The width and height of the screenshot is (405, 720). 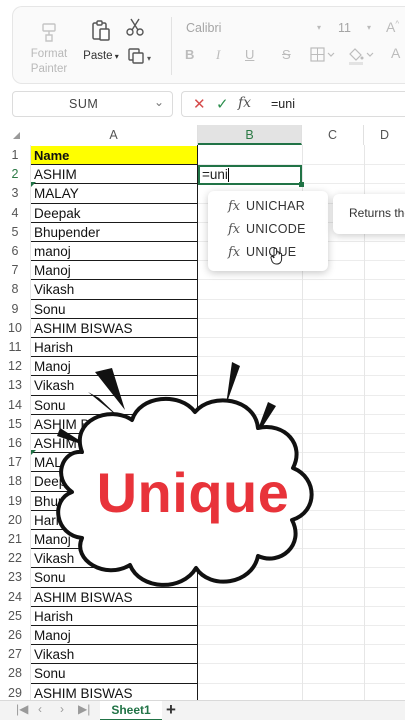 I want to click on autocomplete-option-unicode: fx UNICODE, so click(x=268, y=229).